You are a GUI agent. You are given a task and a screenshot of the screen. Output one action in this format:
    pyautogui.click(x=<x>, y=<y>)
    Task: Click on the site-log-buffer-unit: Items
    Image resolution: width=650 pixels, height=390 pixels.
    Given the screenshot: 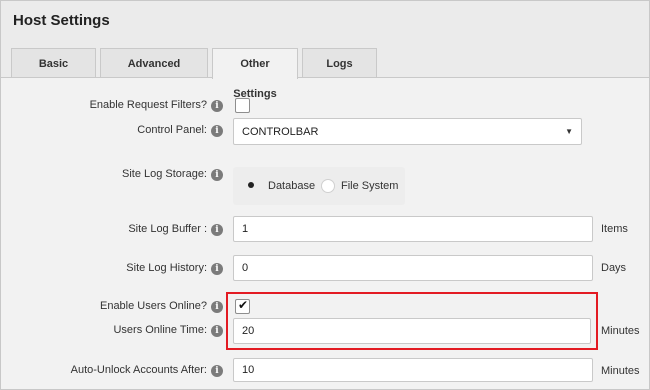 What is the action you would take?
    pyautogui.click(x=614, y=229)
    